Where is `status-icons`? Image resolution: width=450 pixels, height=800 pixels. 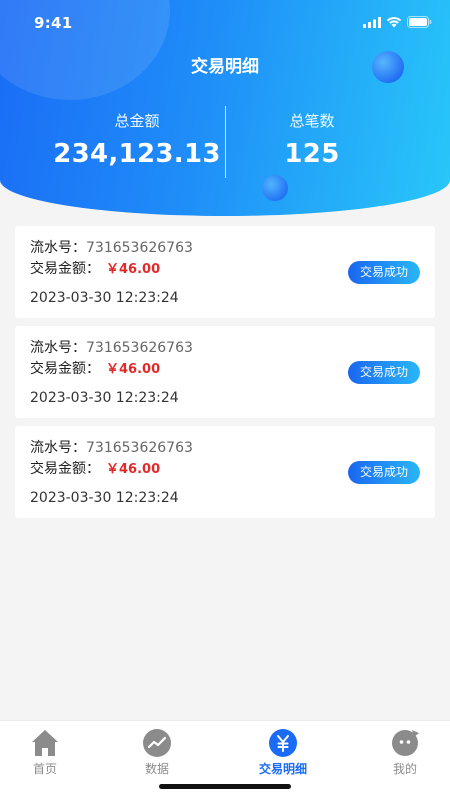
status-icons is located at coordinates (397, 22).